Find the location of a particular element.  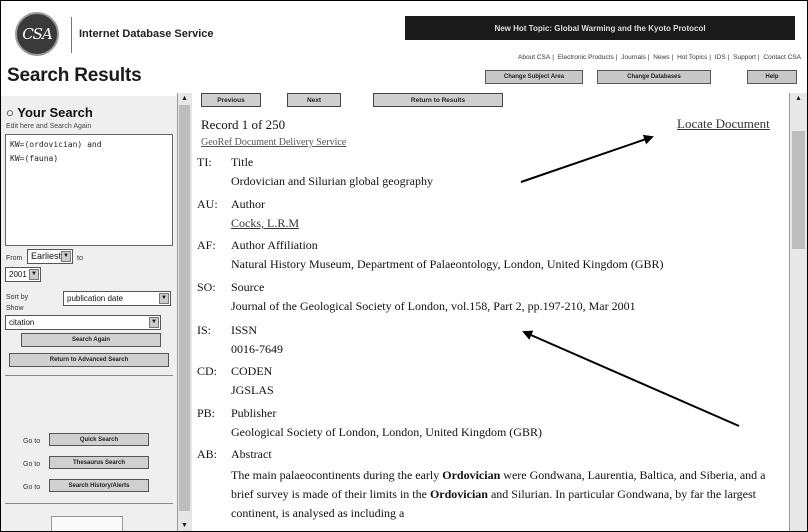

main-scroll-thumb is located at coordinates (798, 190).